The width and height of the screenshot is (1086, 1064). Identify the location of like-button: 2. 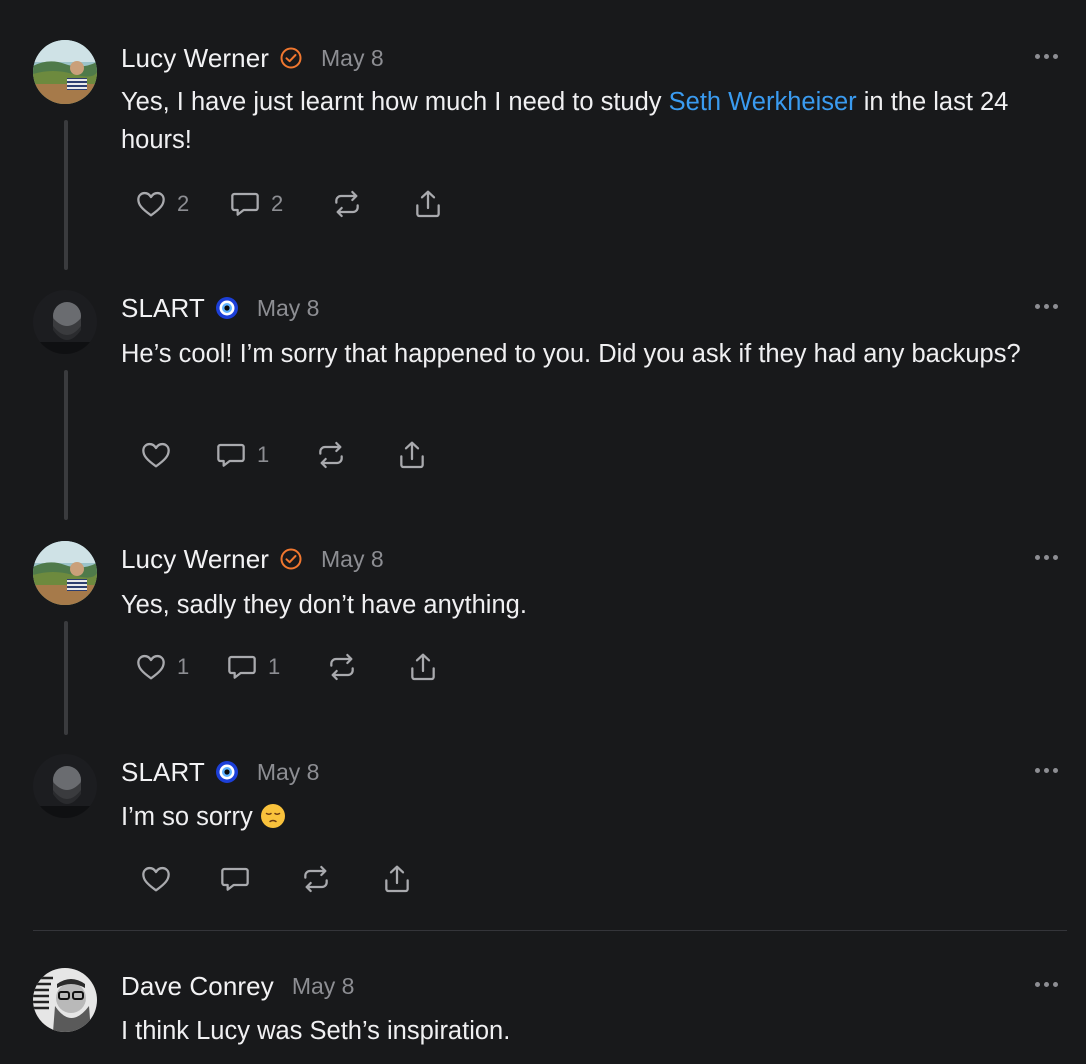
(162, 204).